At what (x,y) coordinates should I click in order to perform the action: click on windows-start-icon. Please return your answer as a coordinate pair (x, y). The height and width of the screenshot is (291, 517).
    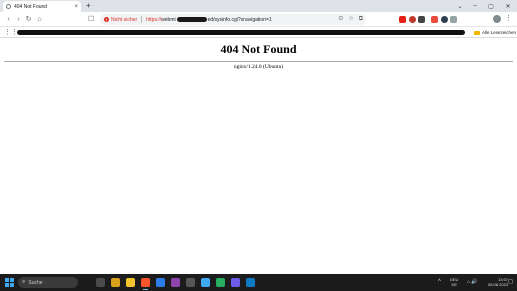
    Looking at the image, I should click on (9, 282).